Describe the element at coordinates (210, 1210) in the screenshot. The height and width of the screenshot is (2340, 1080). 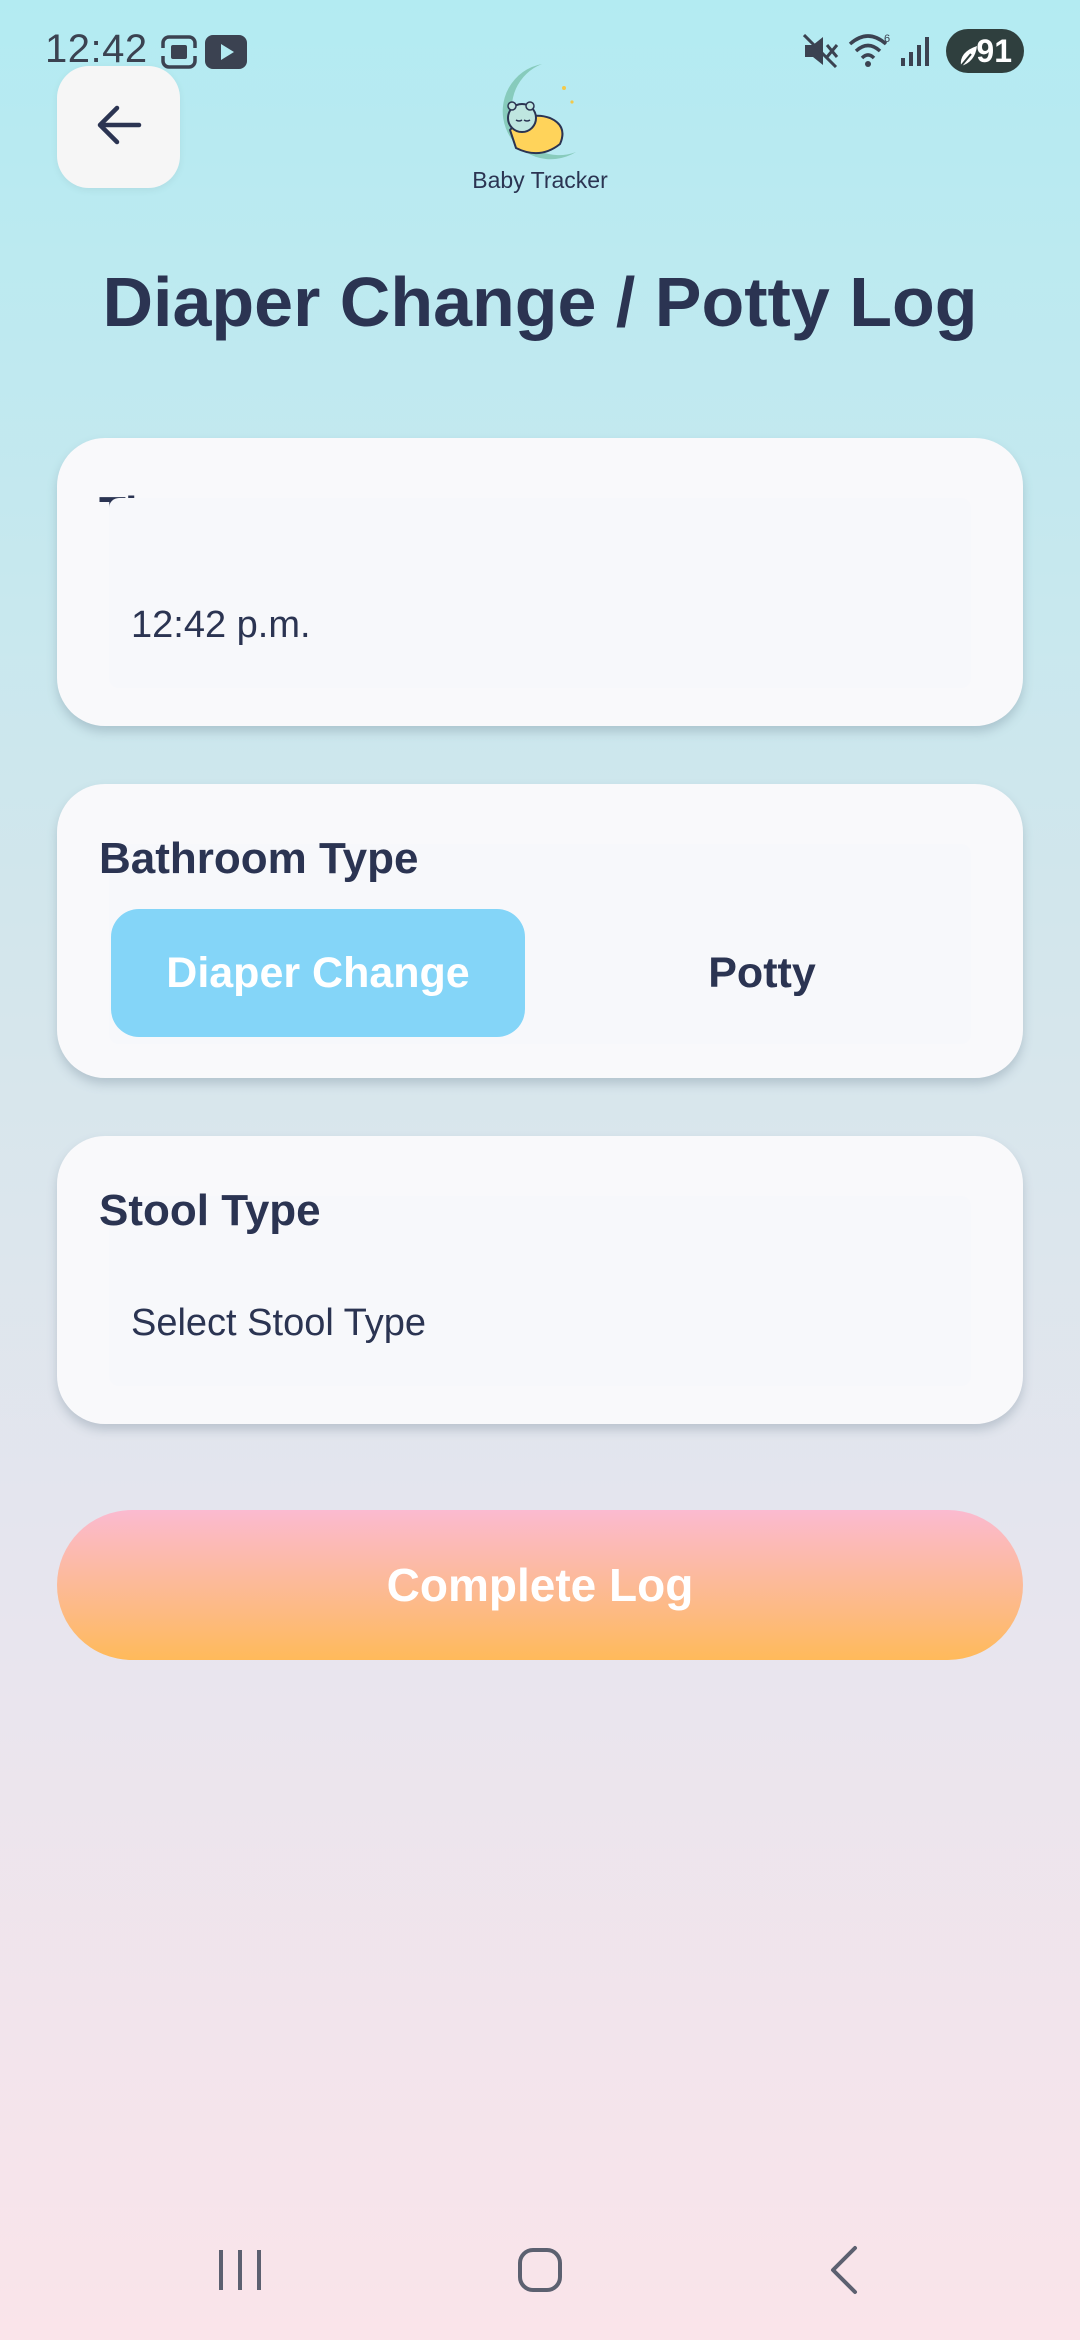
I see `stool-type-label: Stool Type` at that location.